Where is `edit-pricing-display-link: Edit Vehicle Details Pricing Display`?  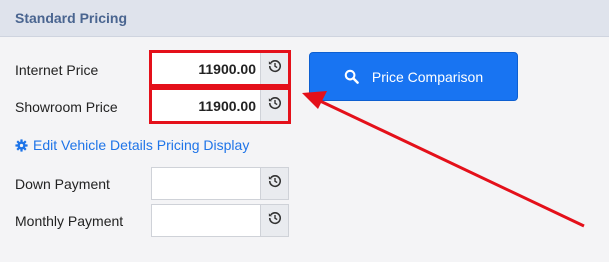 edit-pricing-display-link: Edit Vehicle Details Pricing Display is located at coordinates (132, 145).